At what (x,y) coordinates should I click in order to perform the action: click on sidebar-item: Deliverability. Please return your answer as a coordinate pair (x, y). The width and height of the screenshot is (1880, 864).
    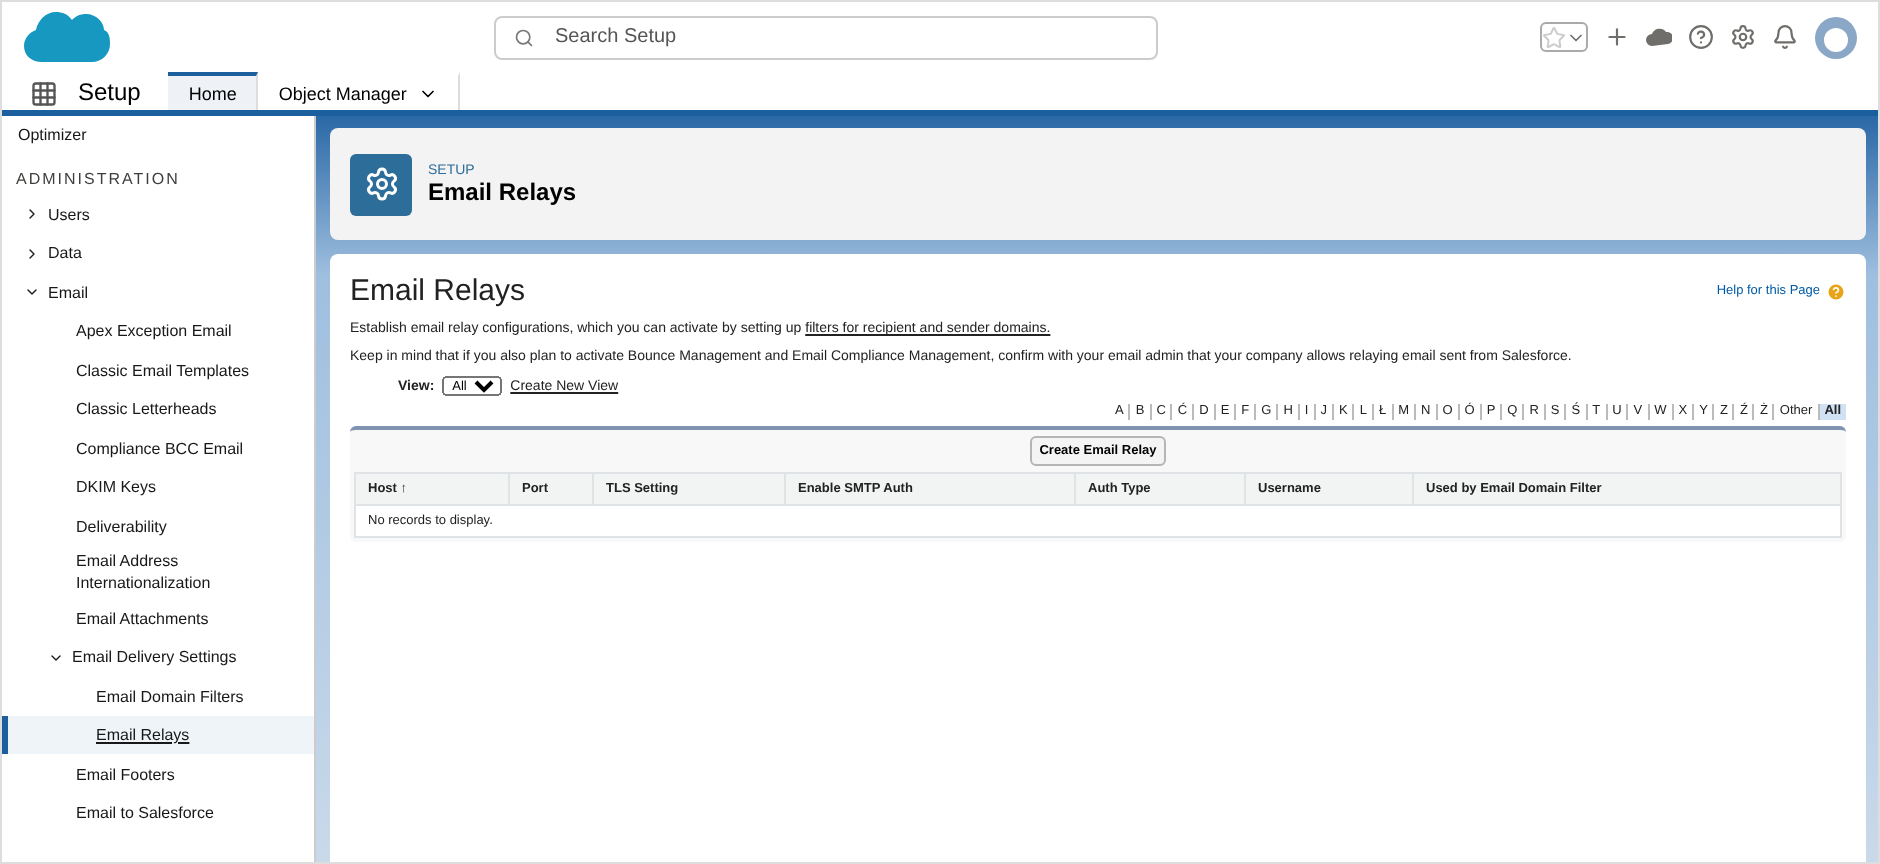
    Looking at the image, I should click on (158, 526).